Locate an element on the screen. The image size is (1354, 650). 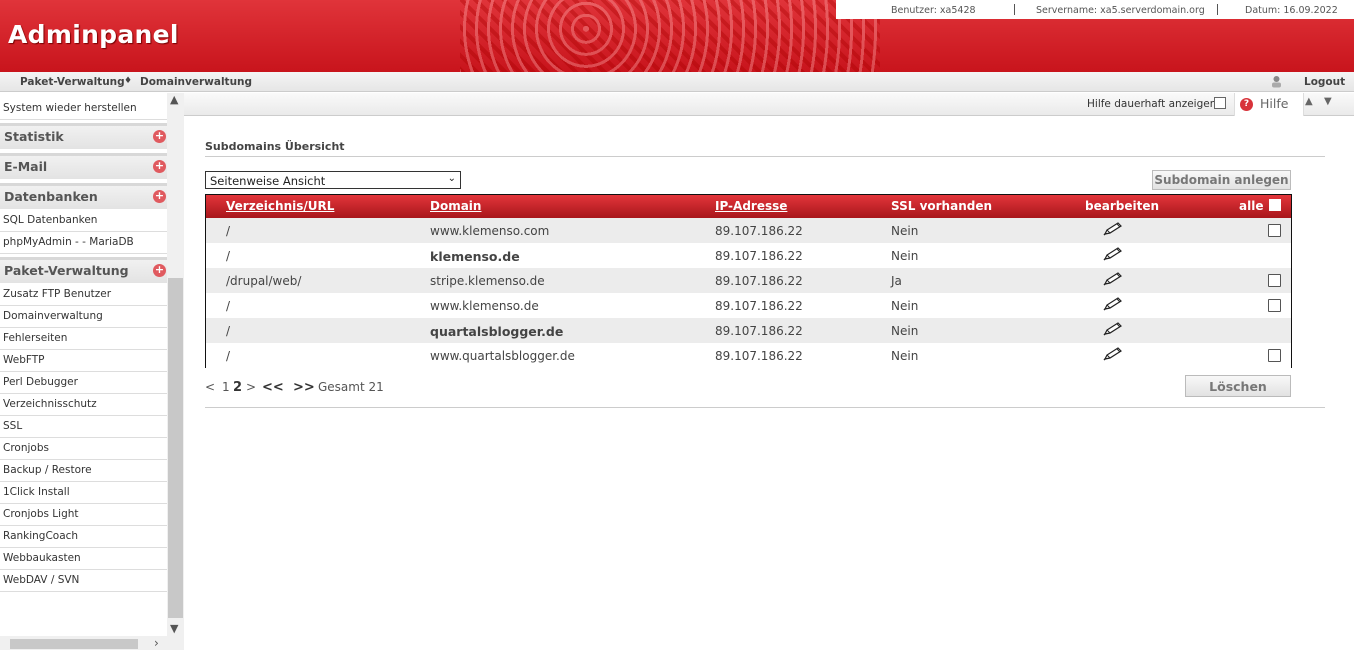
cell-domain: www.klemenso.de is located at coordinates (484, 306).